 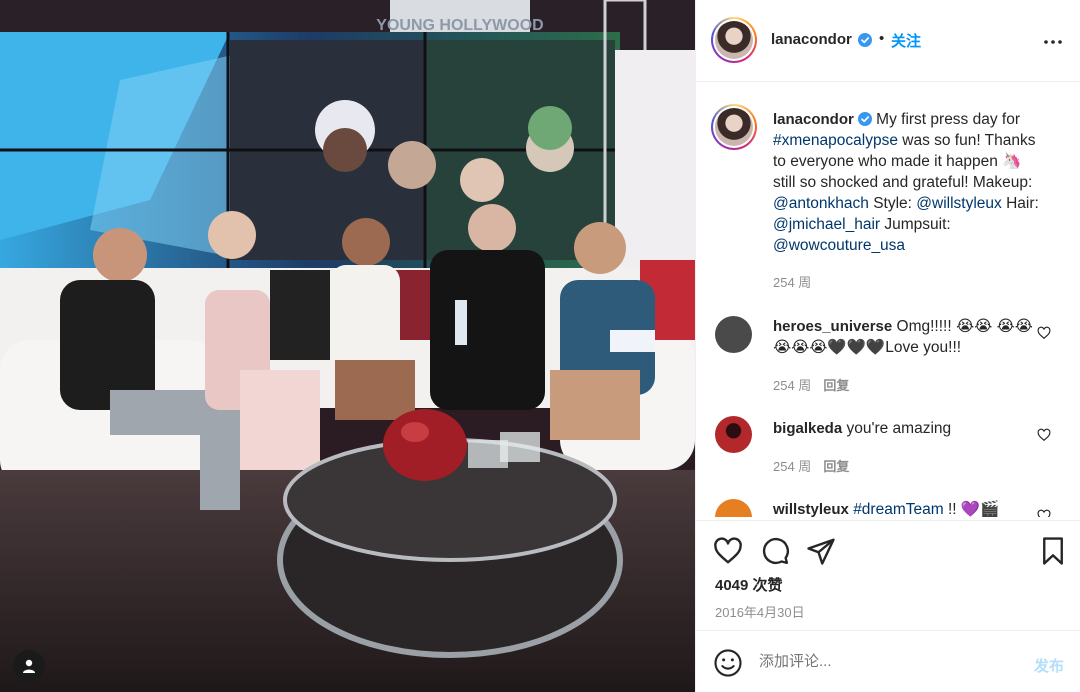 What do you see at coordinates (1053, 551) in the screenshot?
I see `bookmark-icon` at bounding box center [1053, 551].